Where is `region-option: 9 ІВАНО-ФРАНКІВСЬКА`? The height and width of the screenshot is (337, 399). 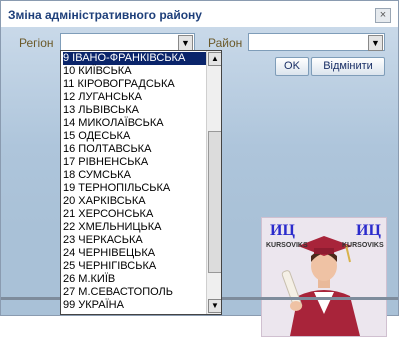
region-option: 9 ІВАНО-ФРАНКІВСЬКА is located at coordinates (134, 58).